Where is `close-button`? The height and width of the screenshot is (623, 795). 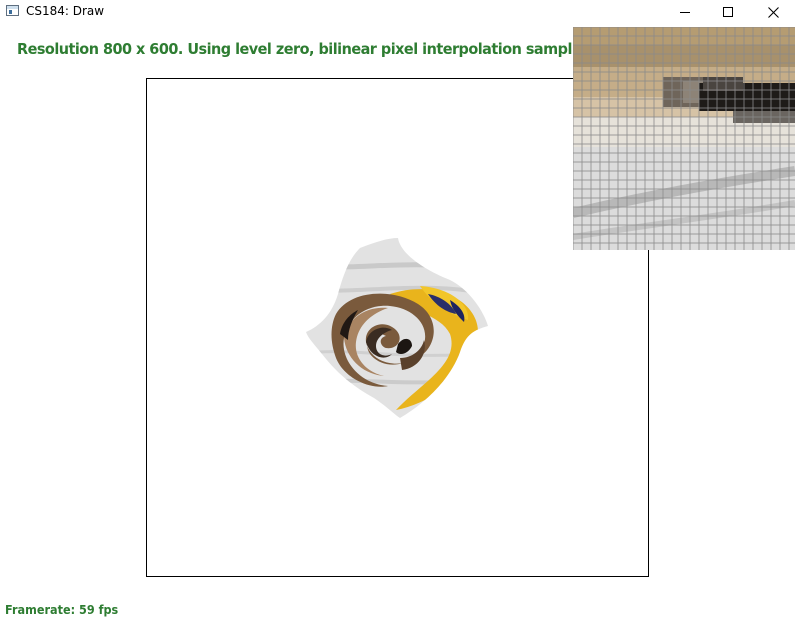
close-button is located at coordinates (772, 12).